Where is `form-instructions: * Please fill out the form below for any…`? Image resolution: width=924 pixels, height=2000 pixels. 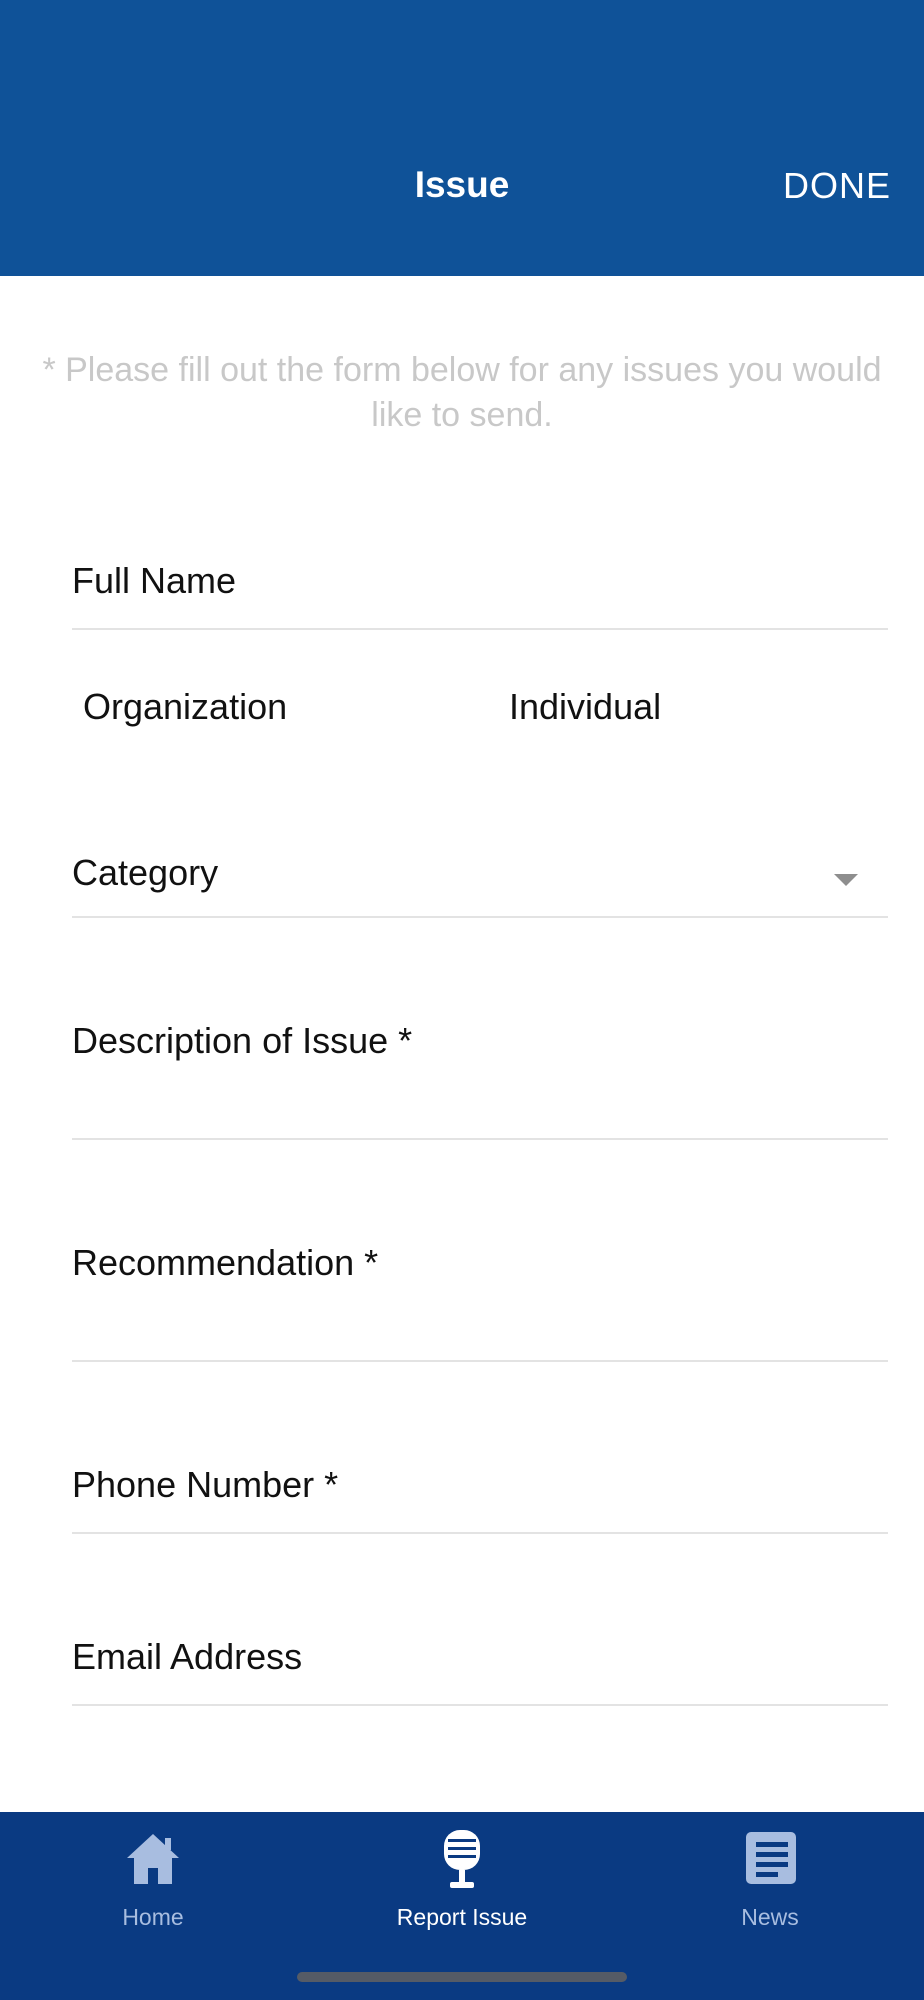 form-instructions: * Please fill out the form below for any… is located at coordinates (462, 392).